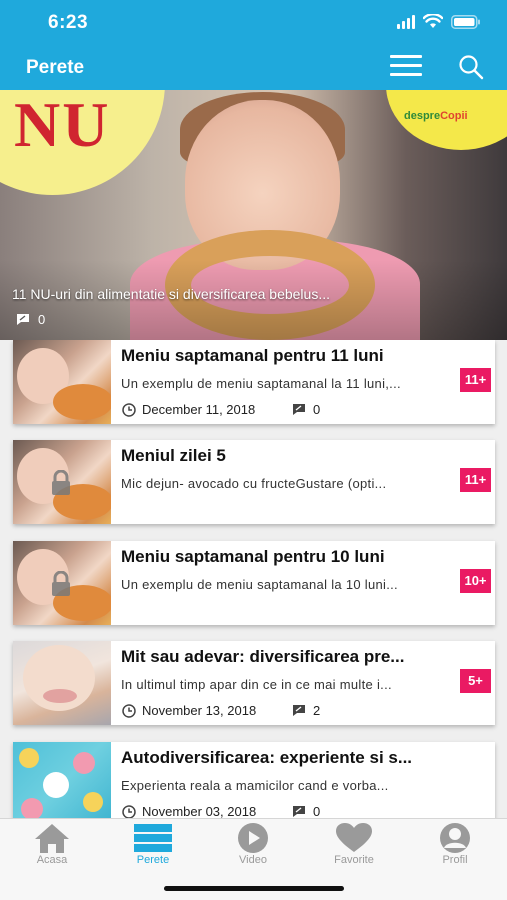  Describe the element at coordinates (30, 319) in the screenshot. I see `featured-comments: 0` at that location.